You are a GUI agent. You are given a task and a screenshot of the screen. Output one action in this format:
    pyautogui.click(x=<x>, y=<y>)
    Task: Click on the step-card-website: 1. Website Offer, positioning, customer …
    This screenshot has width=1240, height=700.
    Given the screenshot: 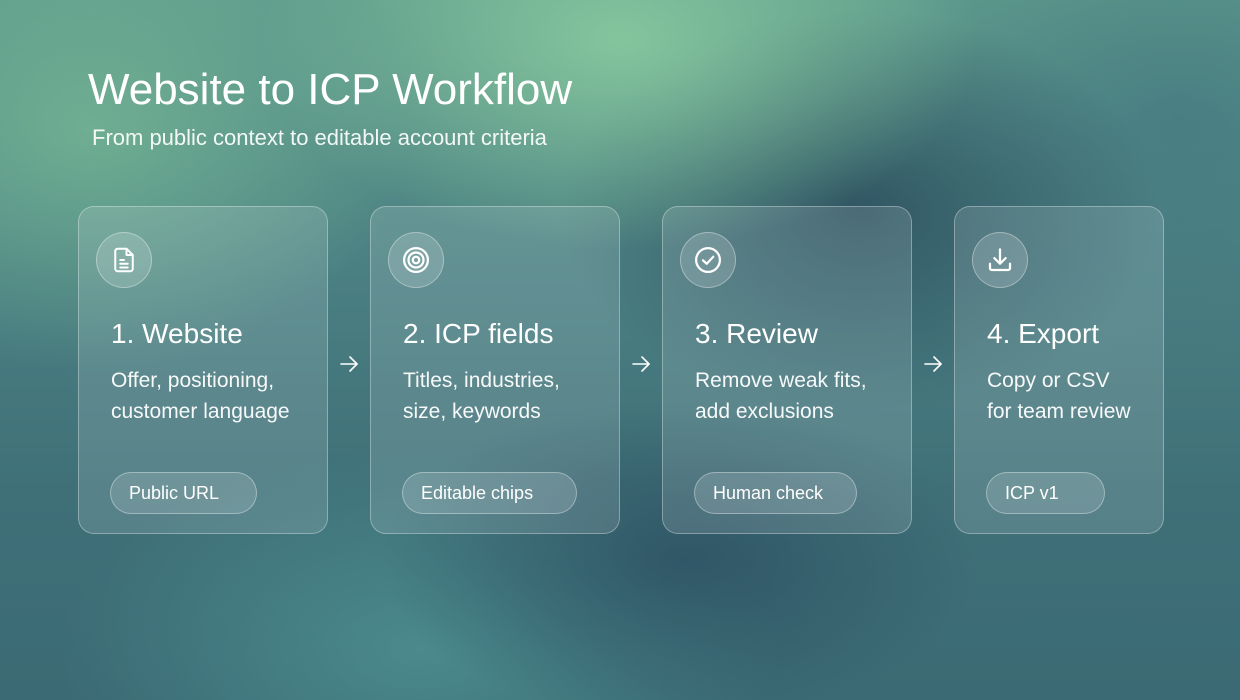 What is the action you would take?
    pyautogui.click(x=203, y=370)
    